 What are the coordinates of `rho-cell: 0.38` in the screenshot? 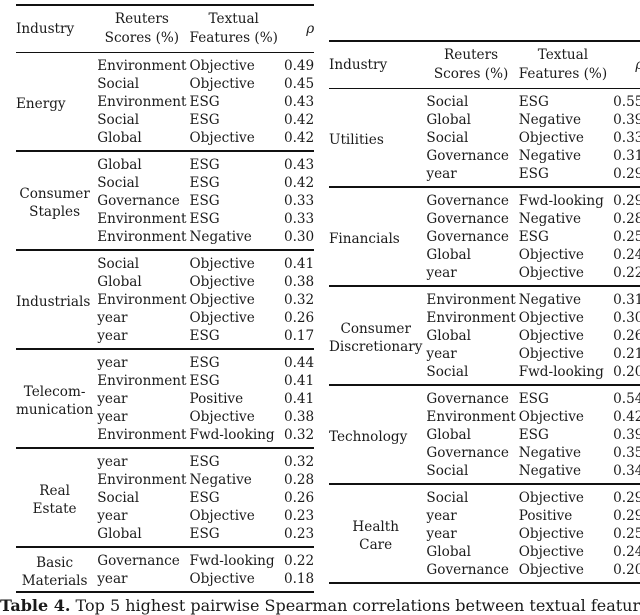 It's located at (299, 417).